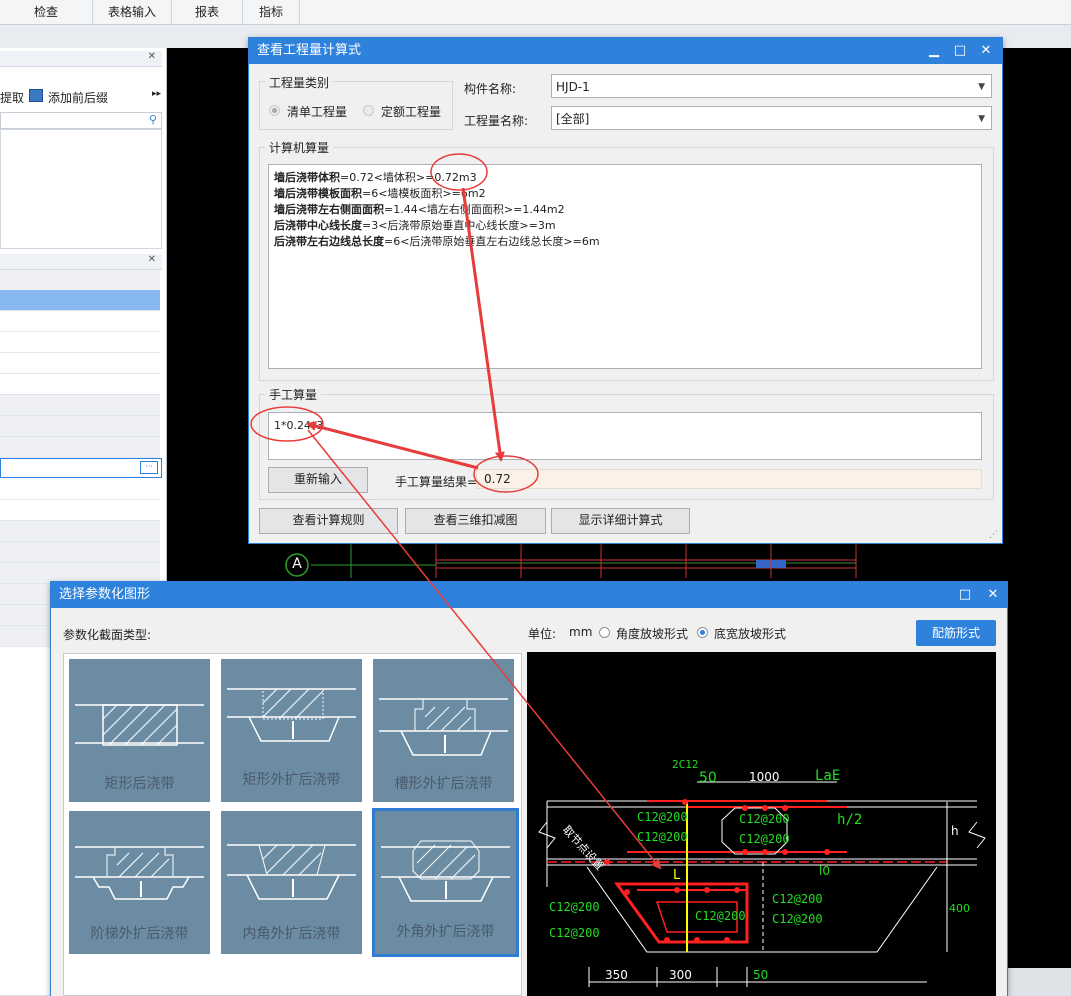 This screenshot has height=996, width=1071. What do you see at coordinates (297, 564) in the screenshot?
I see `axis-label: A` at bounding box center [297, 564].